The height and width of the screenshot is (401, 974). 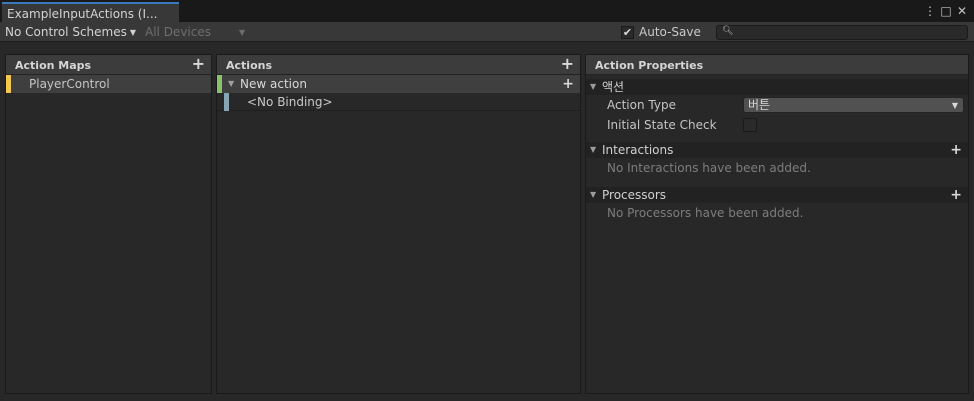 What do you see at coordinates (53, 65) in the screenshot?
I see `action-maps-title: Action Maps` at bounding box center [53, 65].